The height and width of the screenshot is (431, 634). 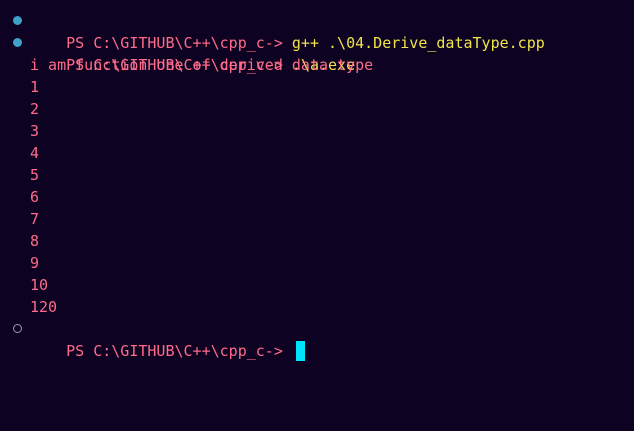 What do you see at coordinates (35, 87) in the screenshot?
I see `output-line: 1` at bounding box center [35, 87].